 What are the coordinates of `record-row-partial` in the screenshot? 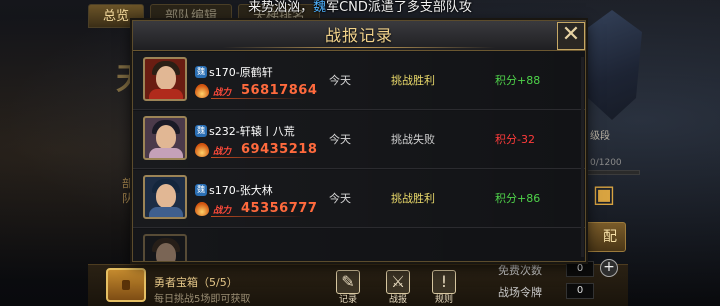 It's located at (359, 245).